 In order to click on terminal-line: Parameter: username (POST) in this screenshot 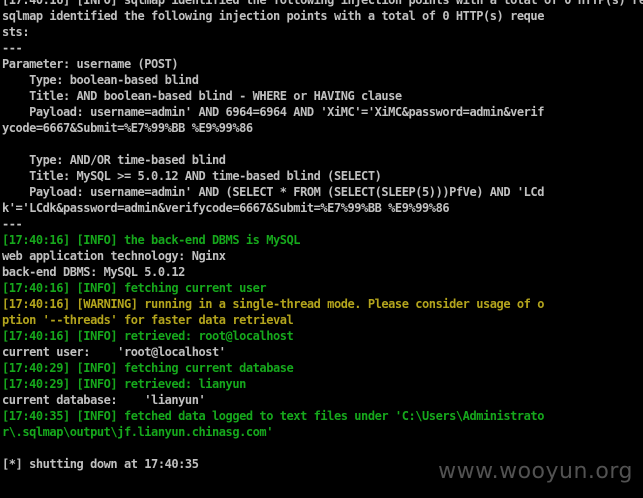, I will do `click(90, 64)`.